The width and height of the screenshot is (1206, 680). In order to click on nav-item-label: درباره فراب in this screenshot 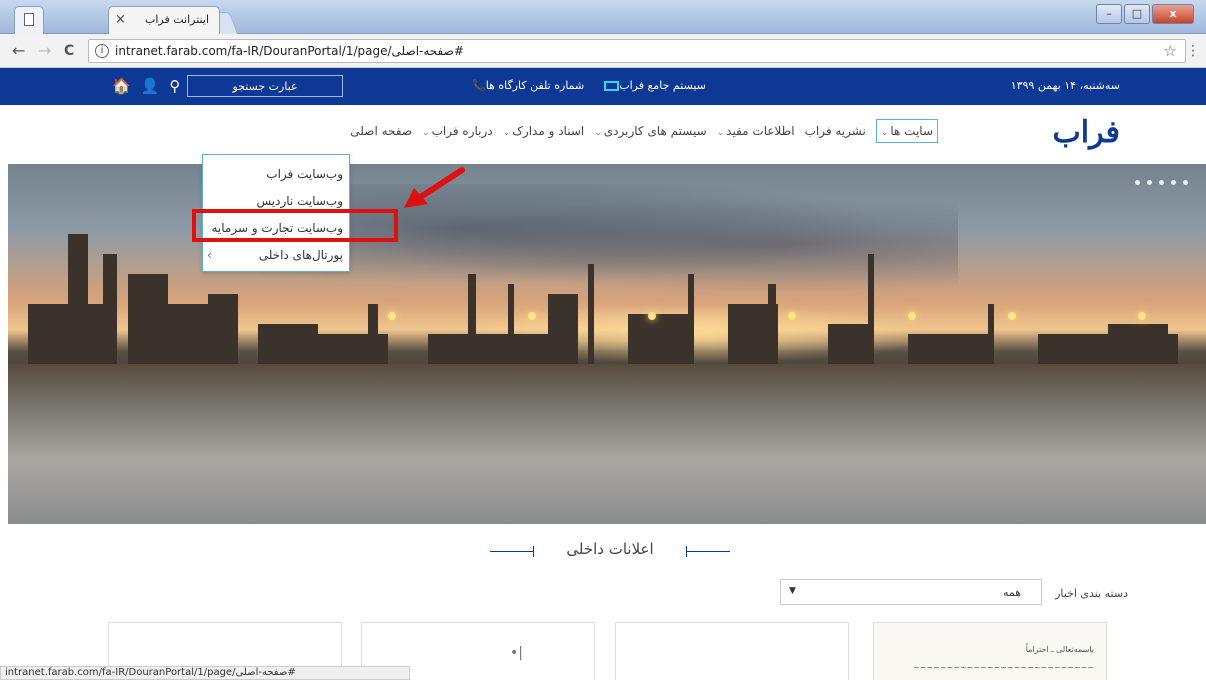, I will do `click(462, 131)`.